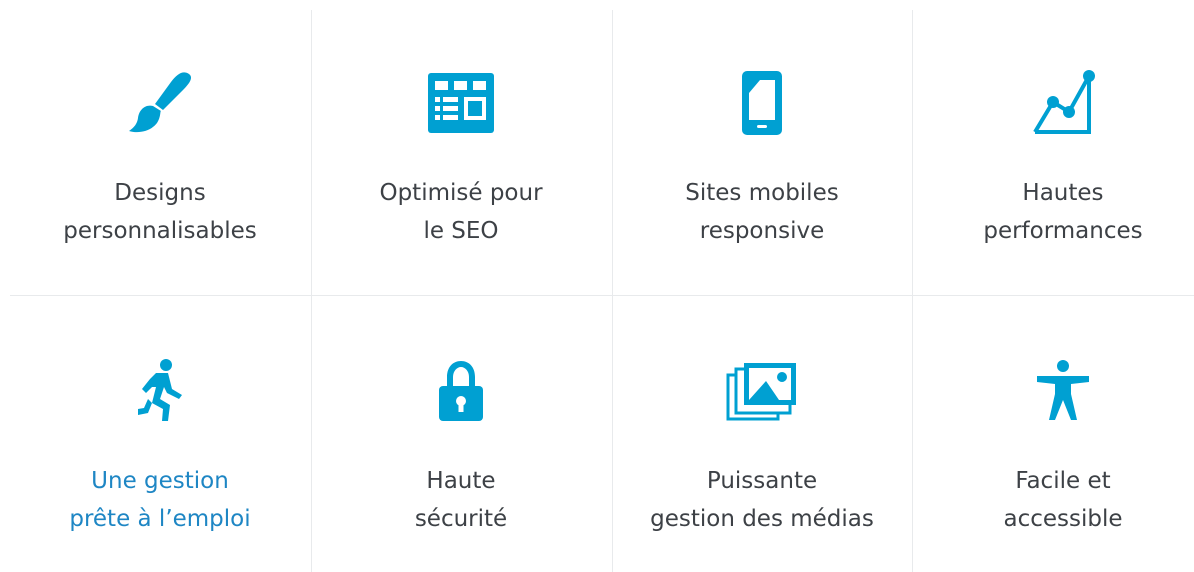 This screenshot has height=572, width=1194. Describe the element at coordinates (160, 433) in the screenshot. I see `feature-ready-to-use: Une gestion prête à l’emploi` at that location.